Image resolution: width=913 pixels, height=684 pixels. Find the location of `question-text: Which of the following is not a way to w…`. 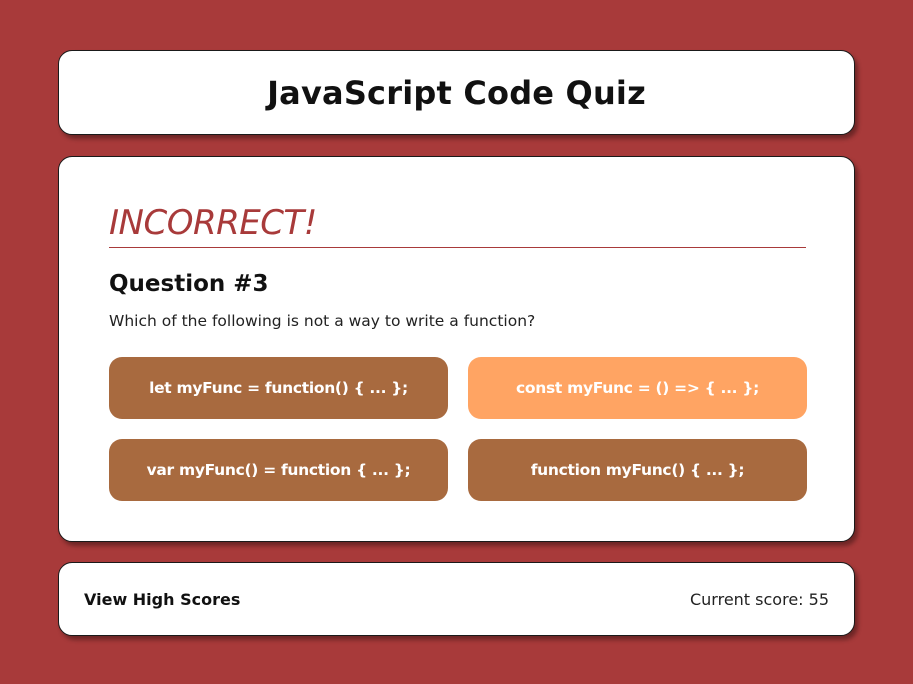

question-text: Which of the following is not a way to w… is located at coordinates (322, 321).